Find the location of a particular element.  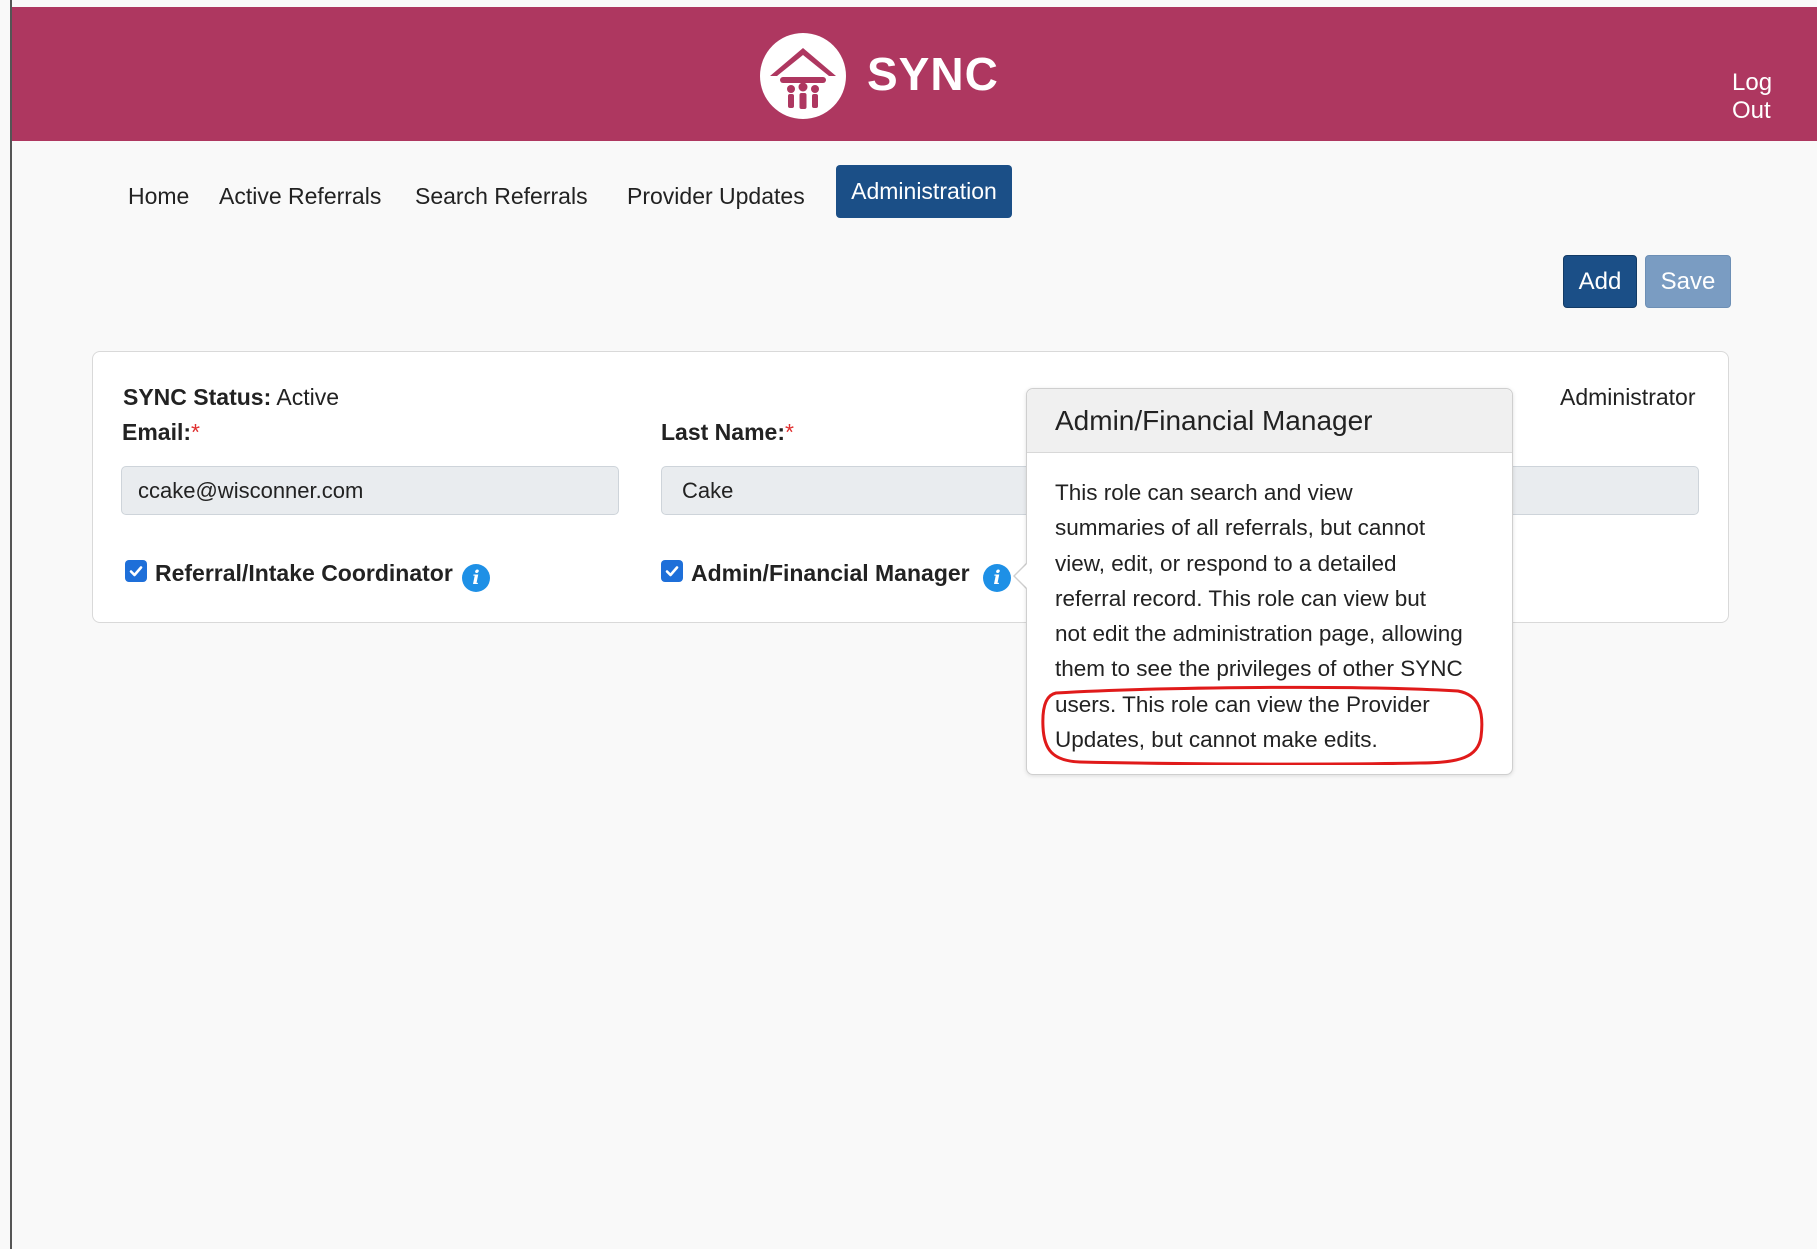

popover-line: them to see the privileges of other SYNC is located at coordinates (1259, 669).